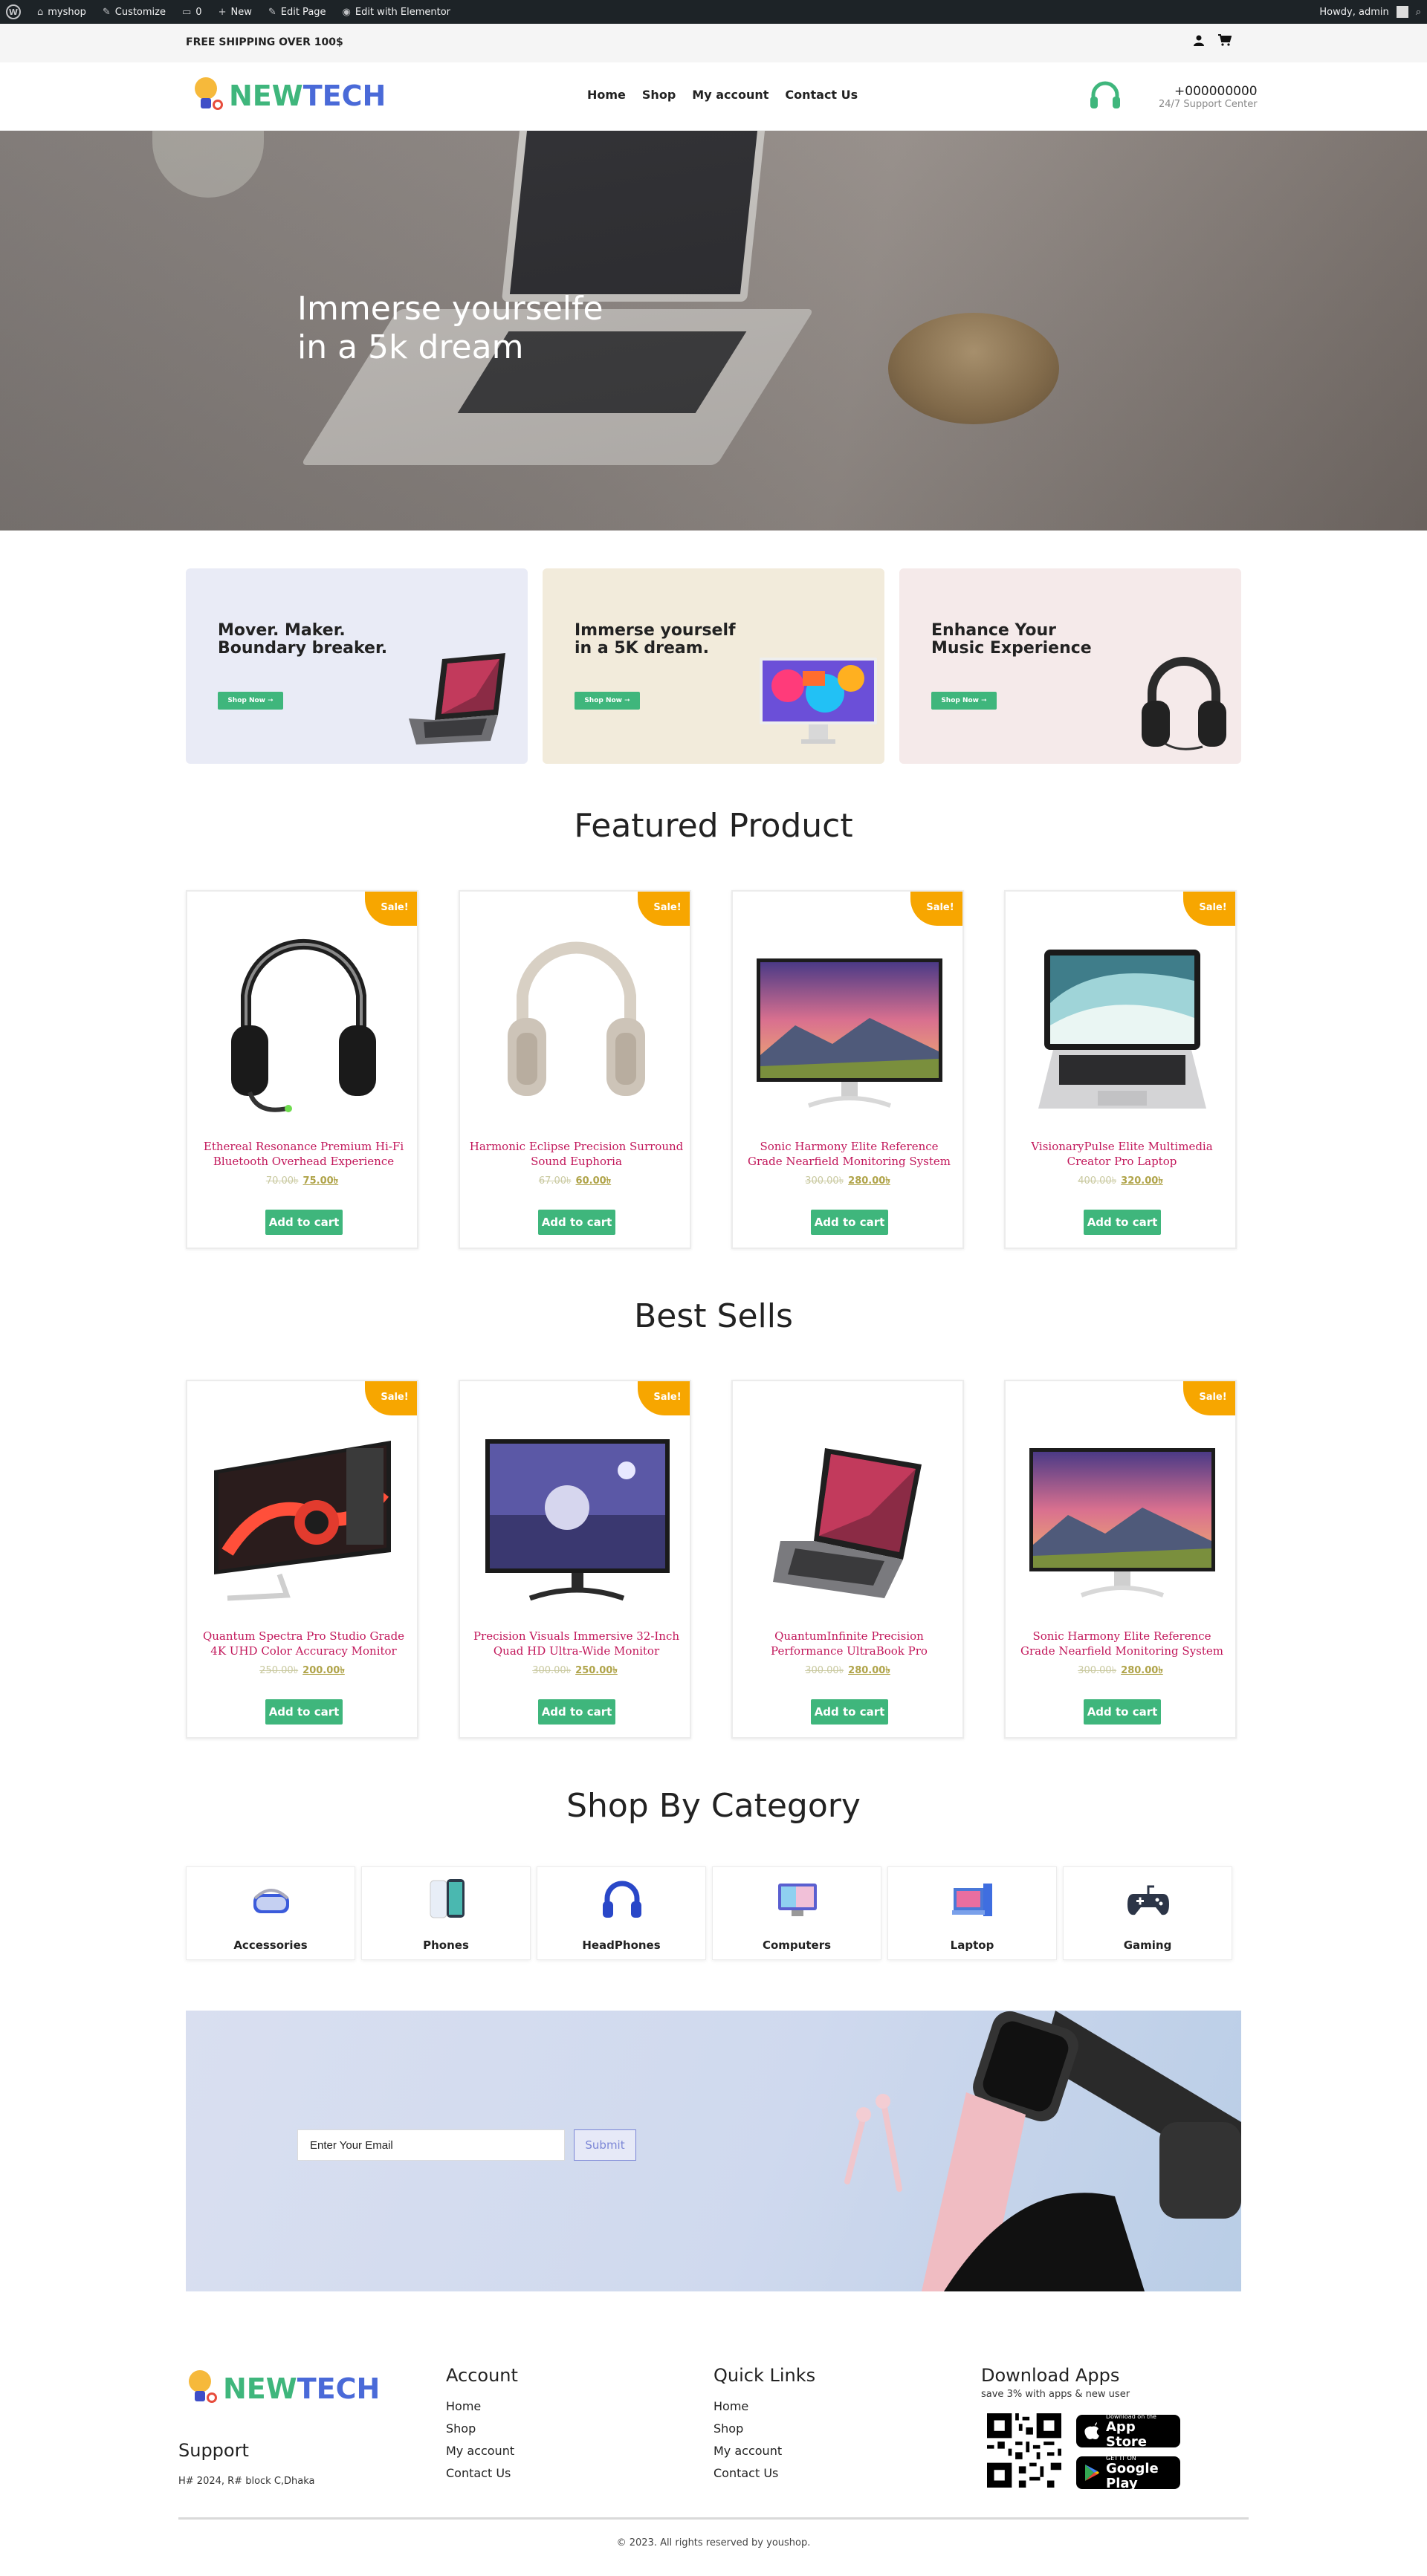 This screenshot has height=2576, width=1427. What do you see at coordinates (713, 1806) in the screenshot?
I see `category-title: Shop By Category` at bounding box center [713, 1806].